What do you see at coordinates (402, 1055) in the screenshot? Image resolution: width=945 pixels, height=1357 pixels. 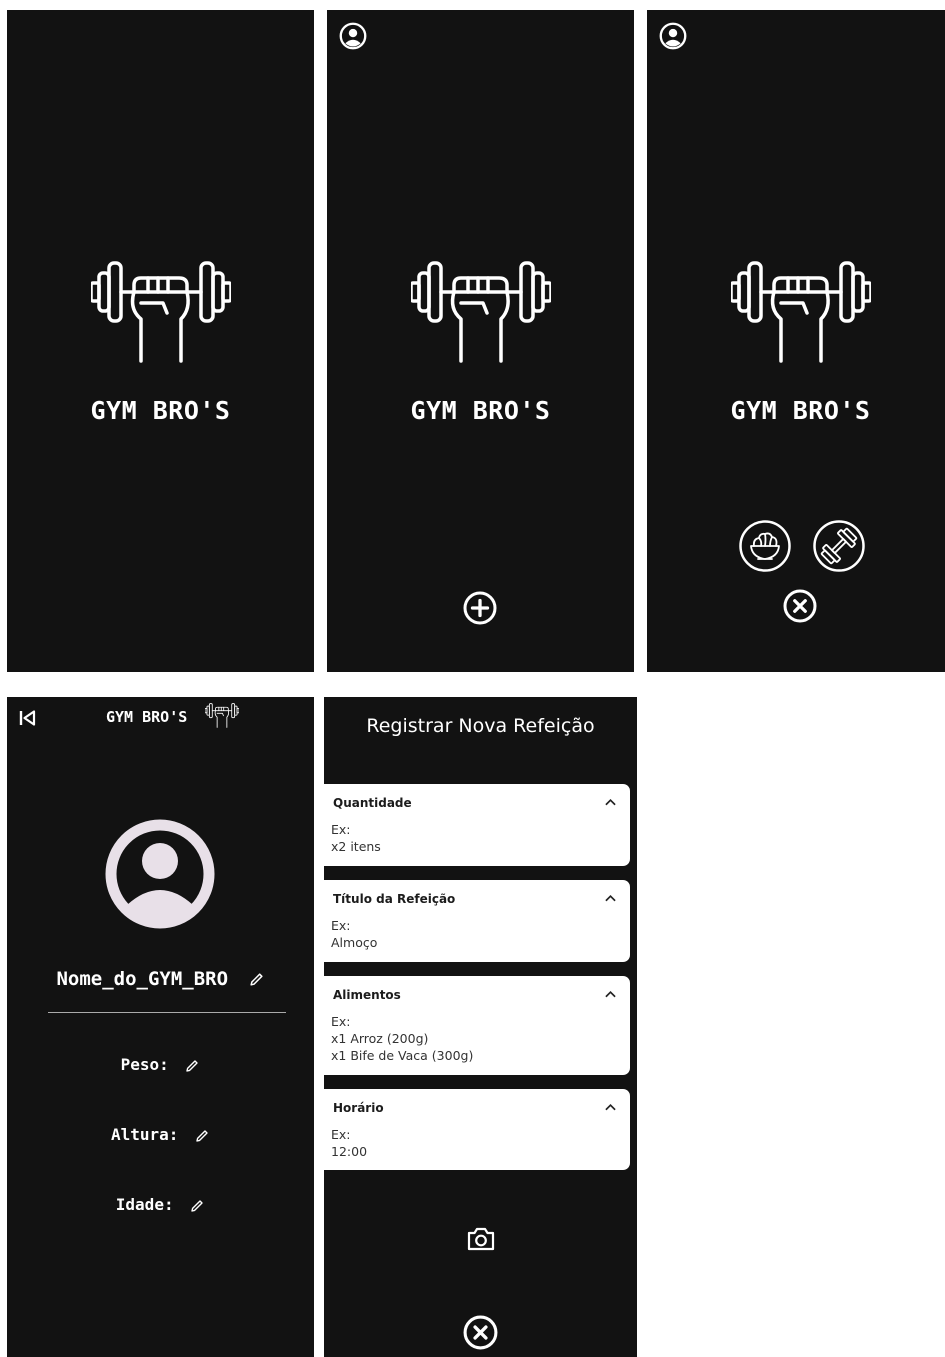 I see `card-line: x1 Bife de Vaca (300g)` at bounding box center [402, 1055].